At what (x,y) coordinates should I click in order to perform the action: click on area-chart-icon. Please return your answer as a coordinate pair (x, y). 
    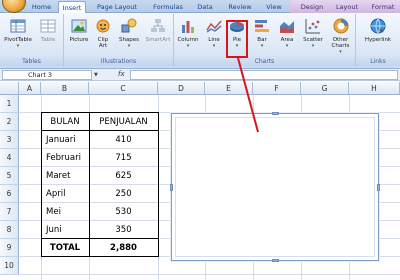
    Looking at the image, I should click on (287, 27).